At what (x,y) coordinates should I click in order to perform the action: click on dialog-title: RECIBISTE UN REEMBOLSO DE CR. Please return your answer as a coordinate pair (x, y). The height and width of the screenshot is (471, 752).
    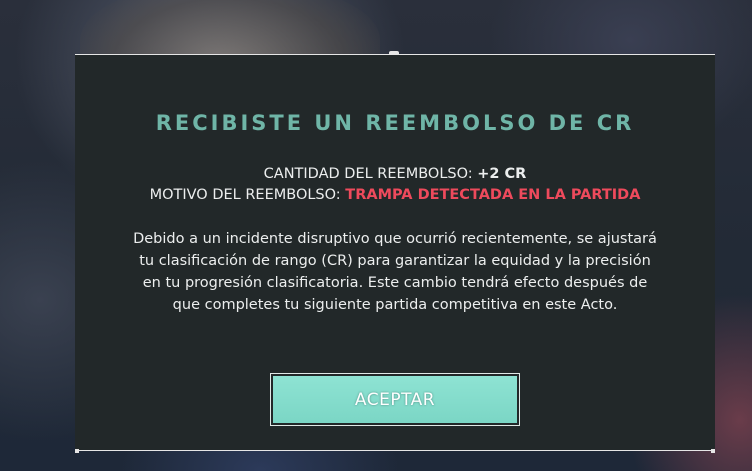
    Looking at the image, I should click on (395, 123).